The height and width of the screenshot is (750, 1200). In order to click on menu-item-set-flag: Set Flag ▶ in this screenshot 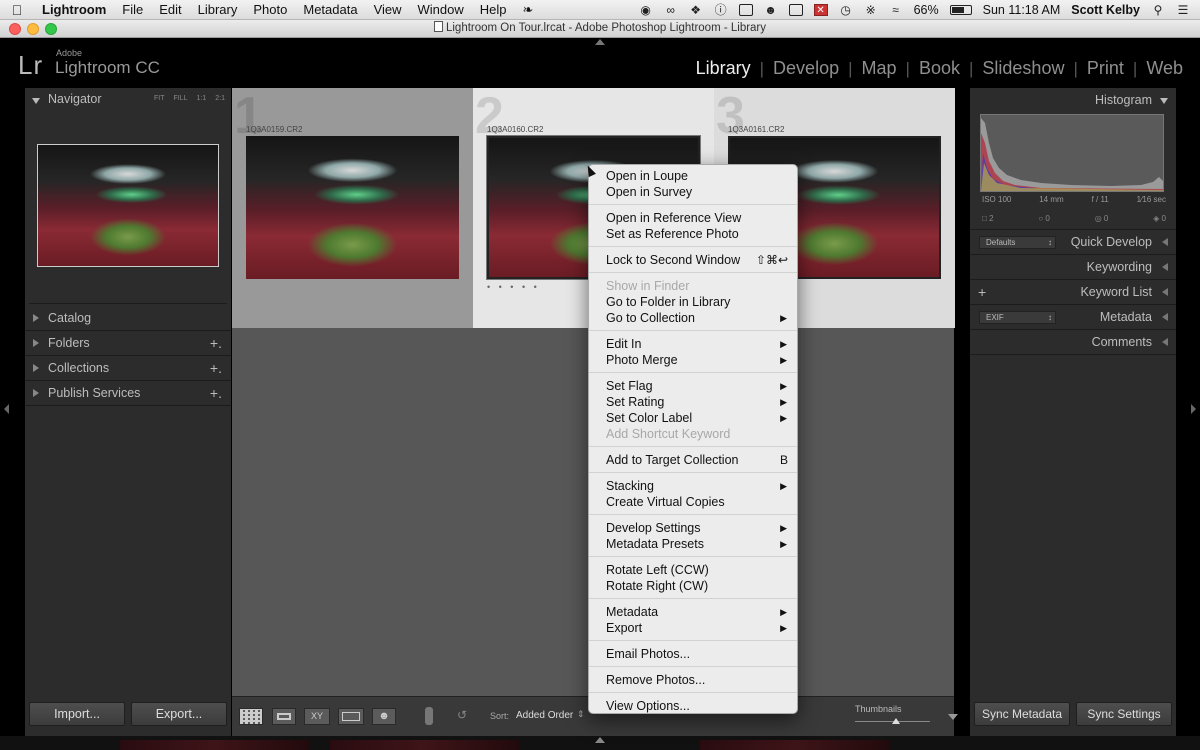, I will do `click(693, 386)`.